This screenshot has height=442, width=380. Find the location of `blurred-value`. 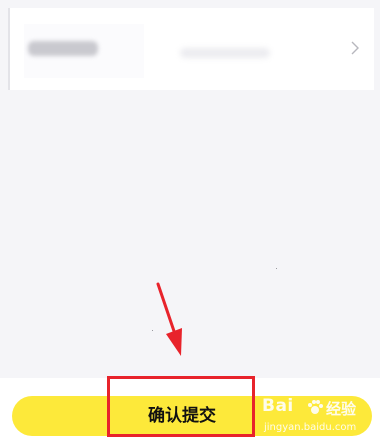

blurred-value is located at coordinates (225, 53).